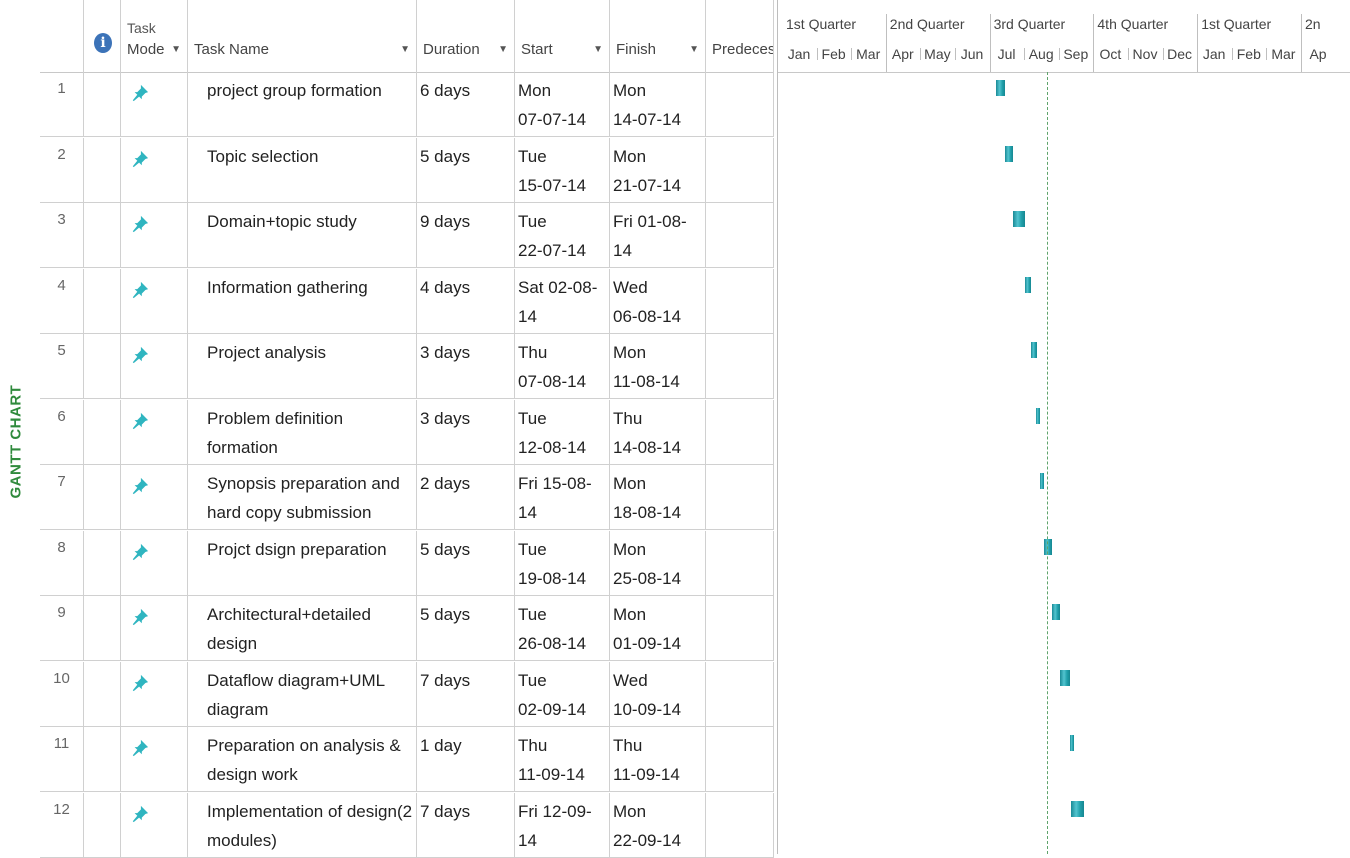 Image resolution: width=1350 pixels, height=858 pixels. Describe the element at coordinates (302, 300) in the screenshot. I see `task-name-cell: Information gathering` at that location.